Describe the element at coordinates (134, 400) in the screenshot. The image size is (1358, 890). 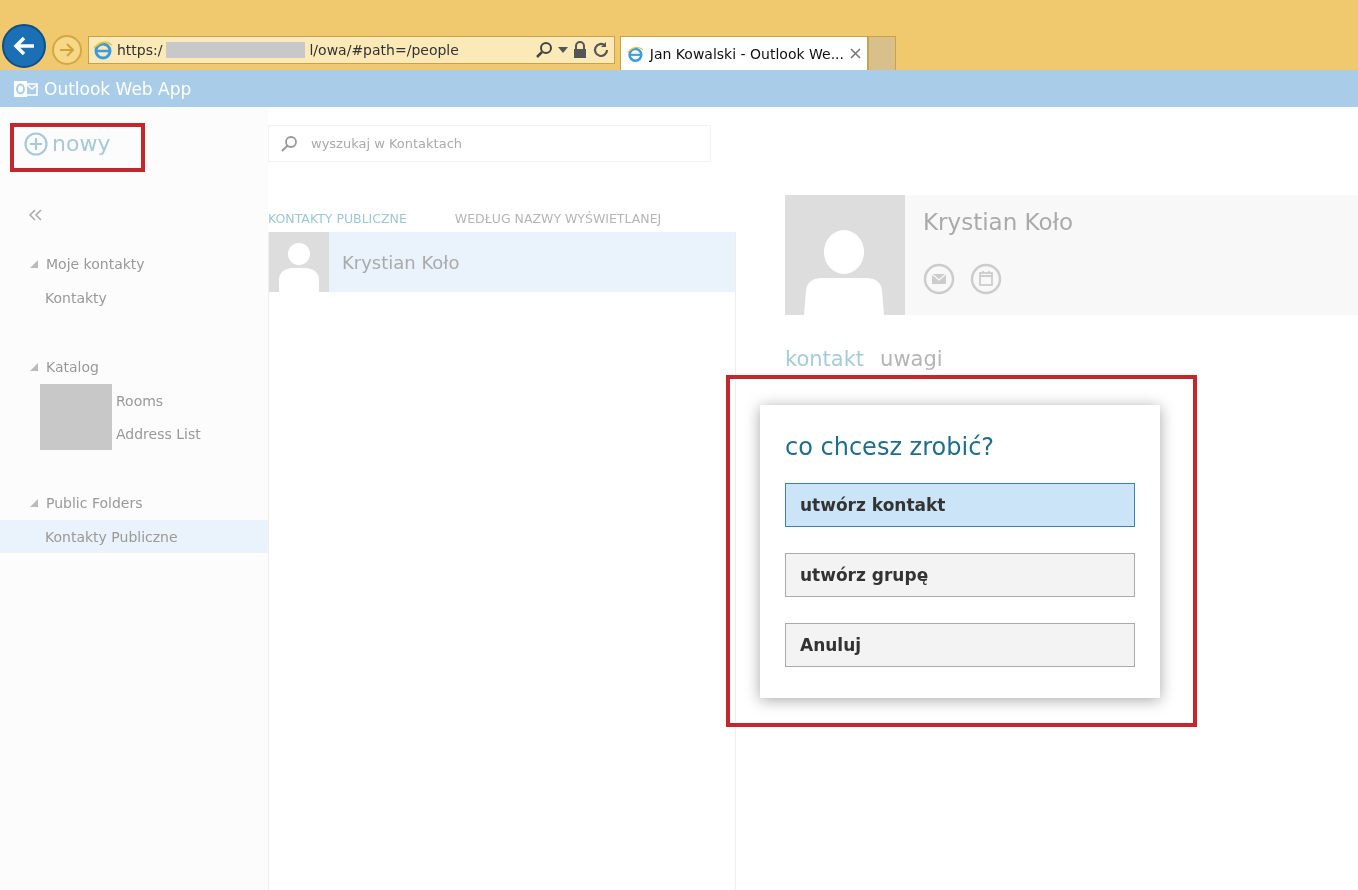
I see `nav-item: Rooms` at that location.